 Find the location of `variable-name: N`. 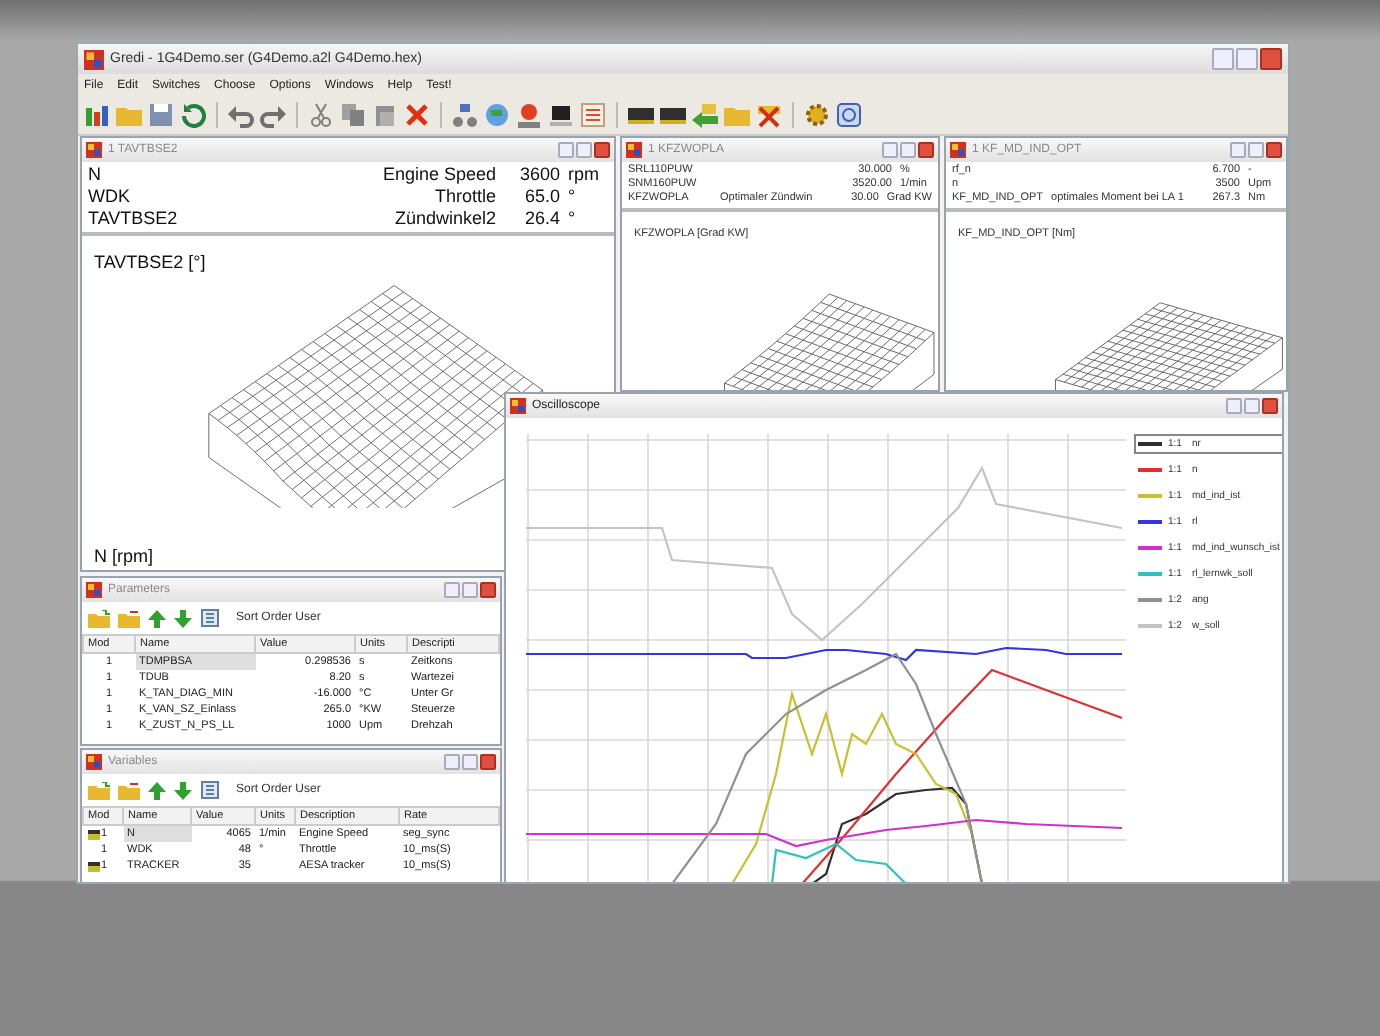

variable-name: N is located at coordinates (94, 175).